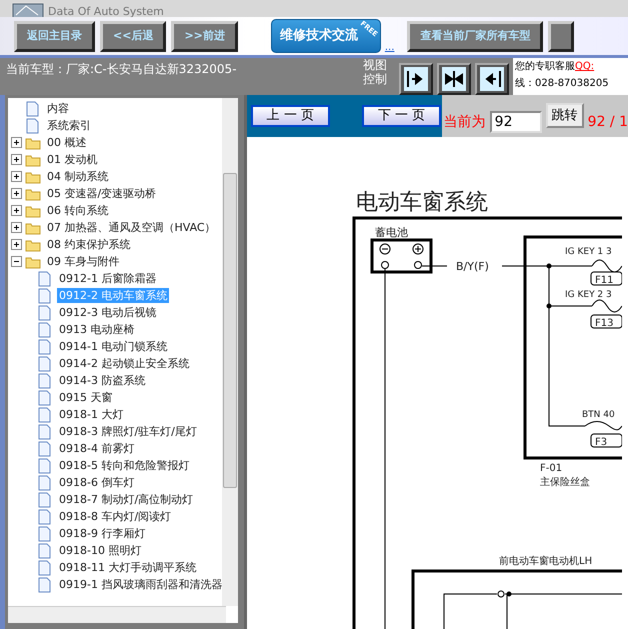 Image resolution: width=628 pixels, height=629 pixels. I want to click on arrow-icon, so click(454, 79).